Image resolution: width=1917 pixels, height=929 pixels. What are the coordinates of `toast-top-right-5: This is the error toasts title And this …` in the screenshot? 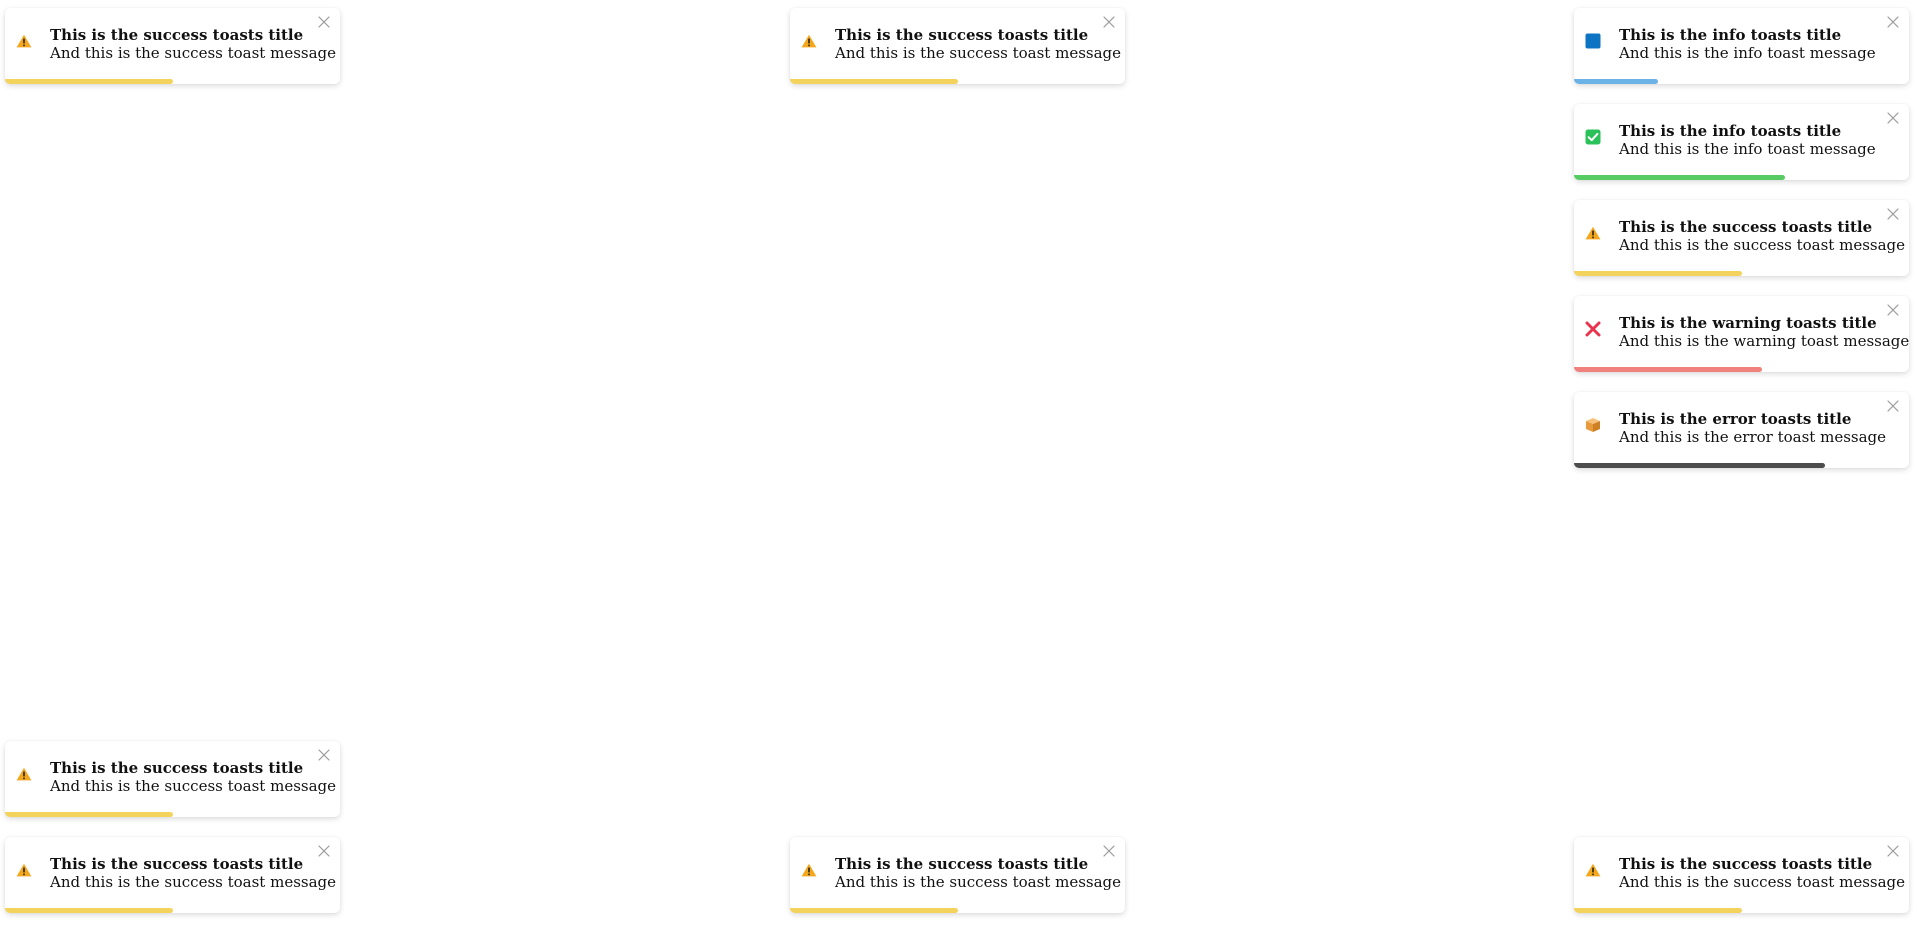 It's located at (1741, 430).